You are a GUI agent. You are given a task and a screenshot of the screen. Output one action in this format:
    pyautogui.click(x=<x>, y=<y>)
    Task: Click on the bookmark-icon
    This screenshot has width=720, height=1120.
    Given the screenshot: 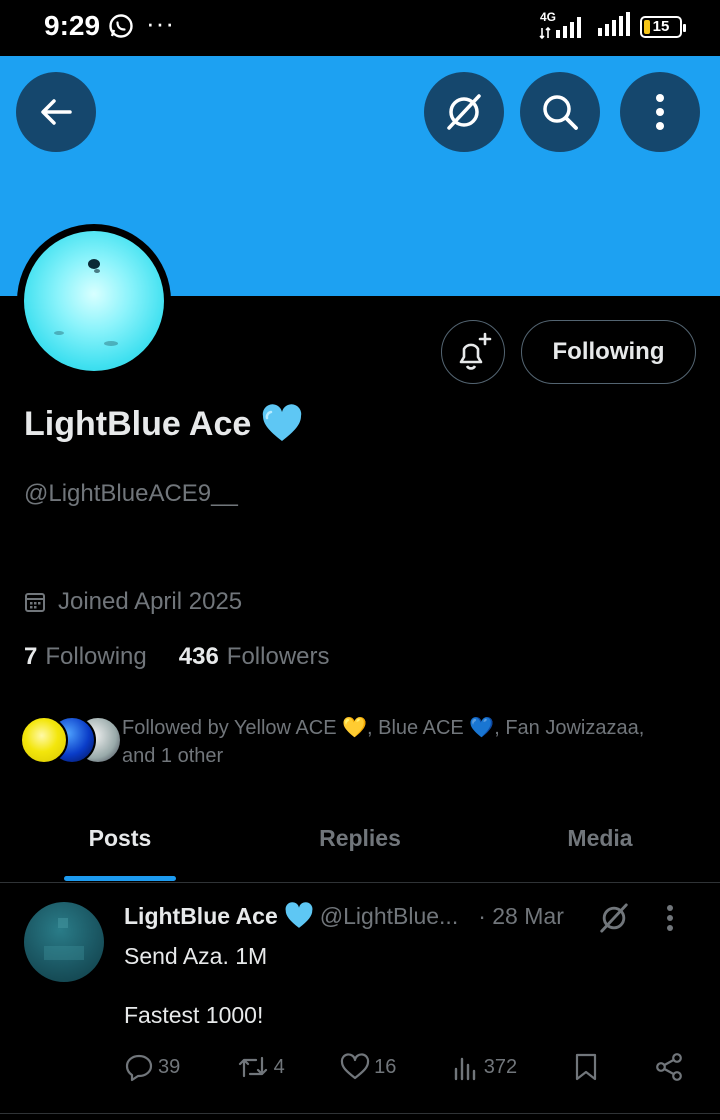 What is the action you would take?
    pyautogui.click(x=585, y=1067)
    